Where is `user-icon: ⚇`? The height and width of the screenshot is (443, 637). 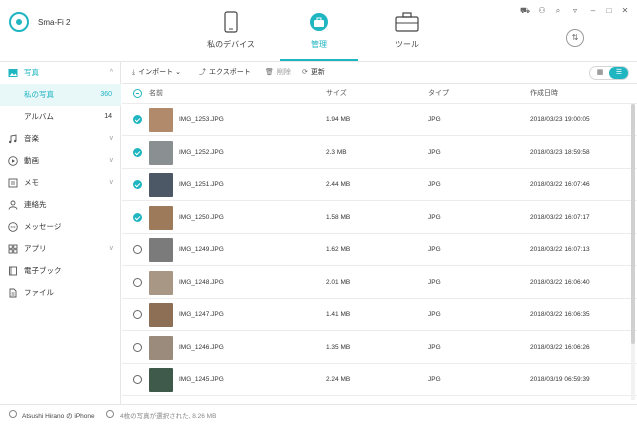 user-icon: ⚇ is located at coordinates (542, 11).